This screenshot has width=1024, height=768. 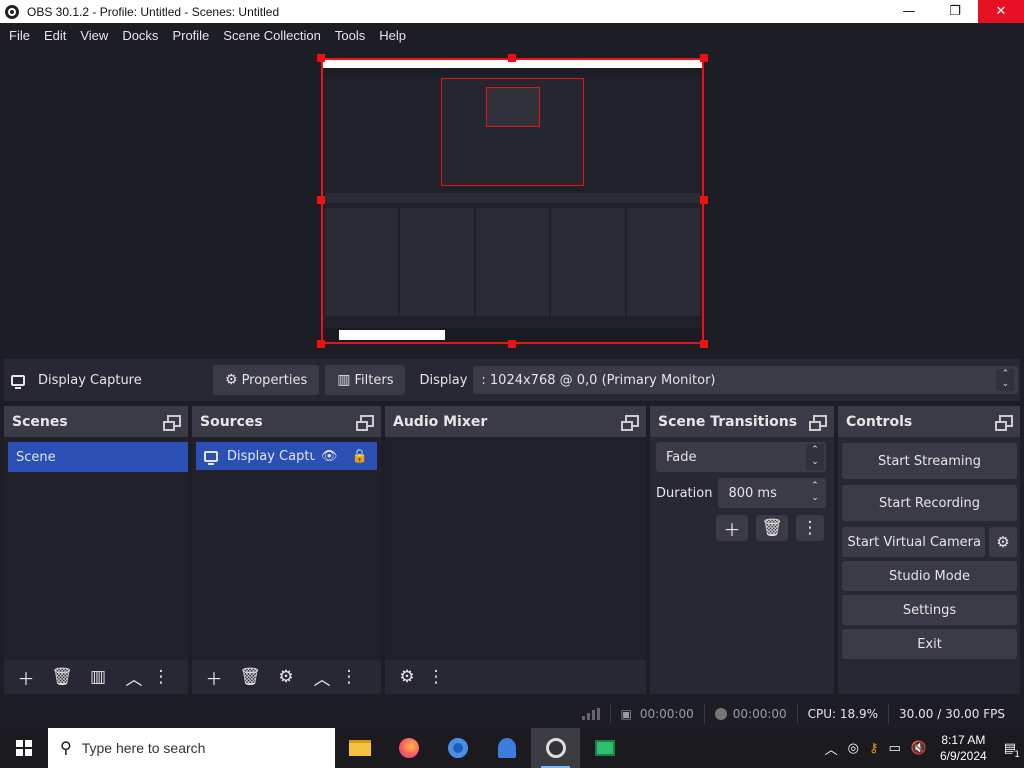 I want to click on key-icon: ⚷, so click(x=874, y=748).